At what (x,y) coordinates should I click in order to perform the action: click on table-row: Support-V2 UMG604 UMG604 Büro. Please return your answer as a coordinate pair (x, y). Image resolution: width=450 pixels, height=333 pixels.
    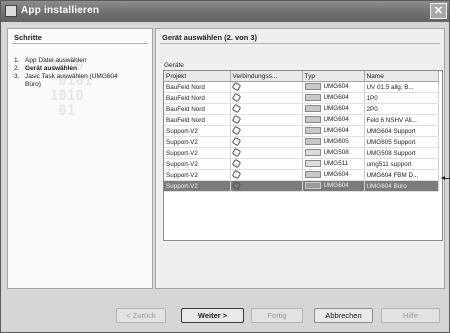
    Looking at the image, I should click on (301, 186).